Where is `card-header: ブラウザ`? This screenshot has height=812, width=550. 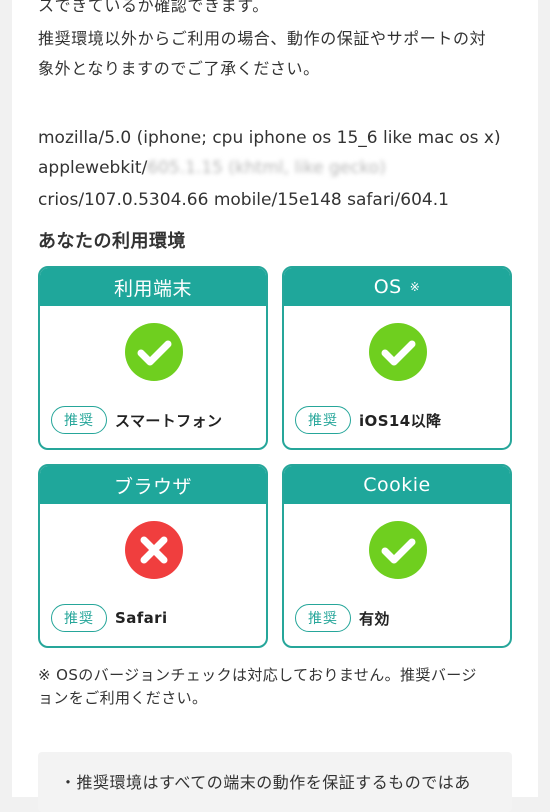 card-header: ブラウザ is located at coordinates (153, 485).